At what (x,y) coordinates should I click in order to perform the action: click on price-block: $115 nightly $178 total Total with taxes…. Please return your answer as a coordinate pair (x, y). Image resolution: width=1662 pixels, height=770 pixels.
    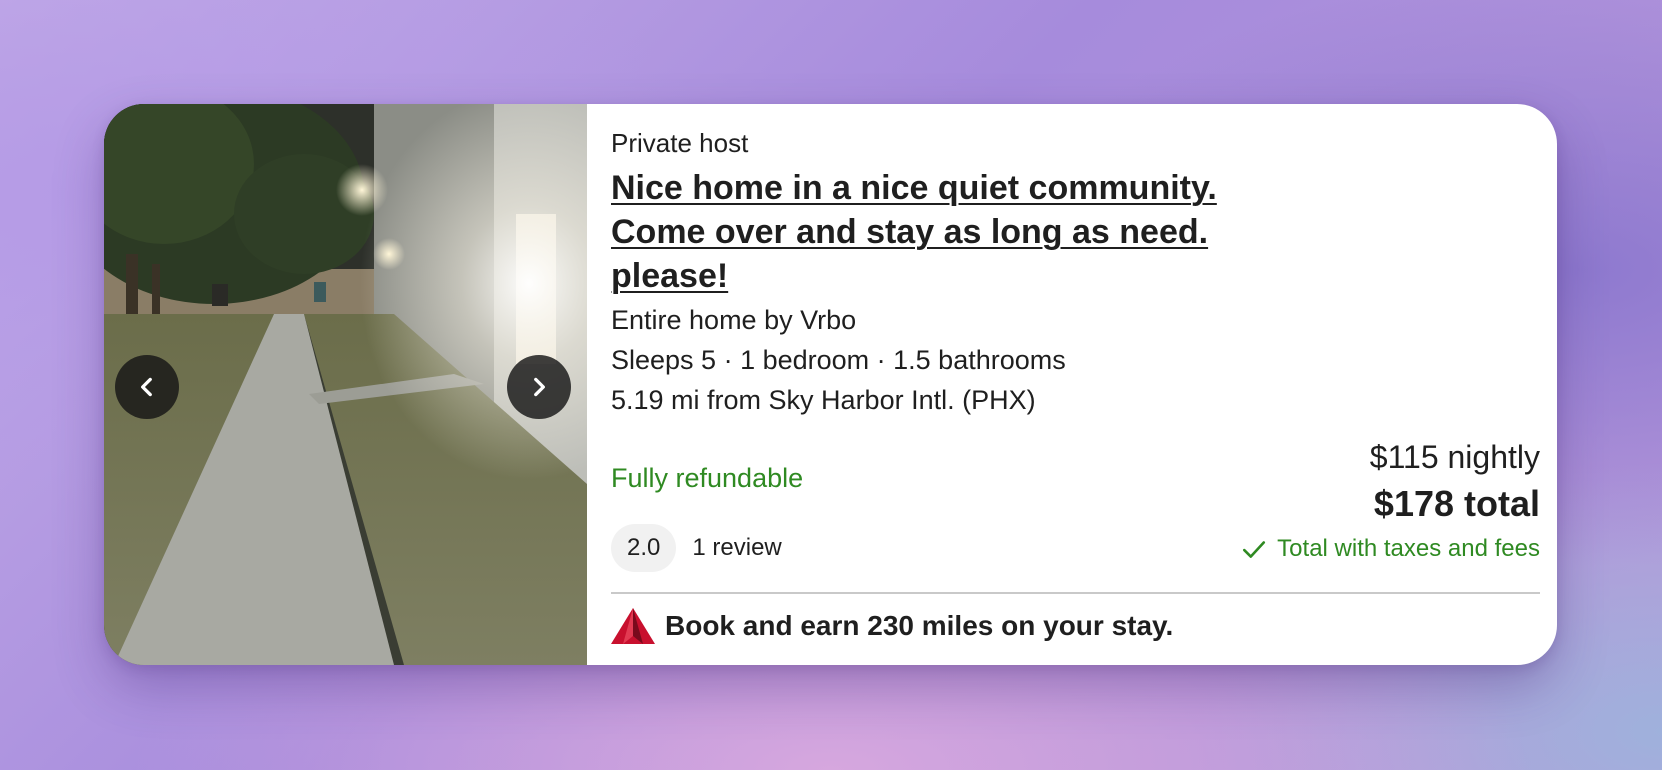
    Looking at the image, I should click on (1390, 500).